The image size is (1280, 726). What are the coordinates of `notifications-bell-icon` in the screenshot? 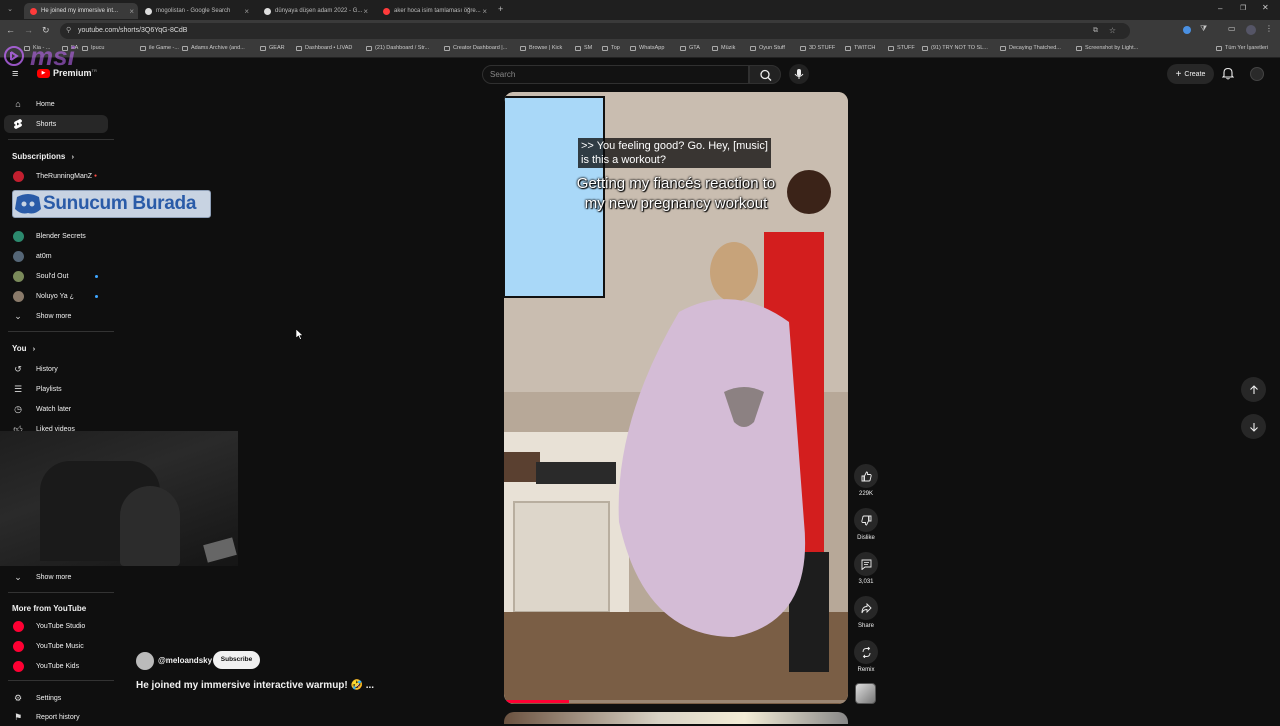 It's located at (1228, 76).